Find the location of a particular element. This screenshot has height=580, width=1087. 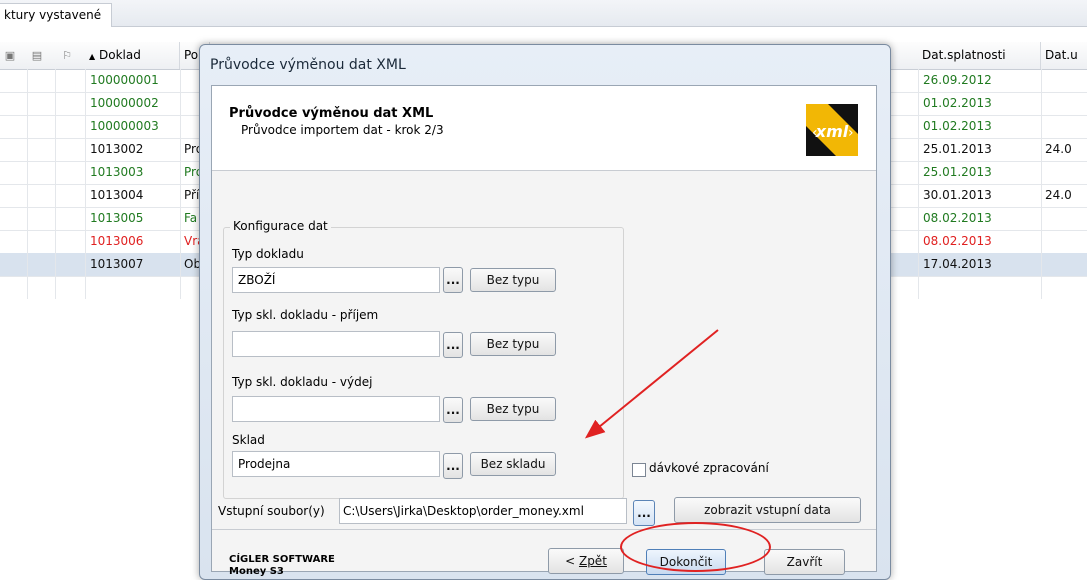

annotation-arrow is located at coordinates (651, 384).